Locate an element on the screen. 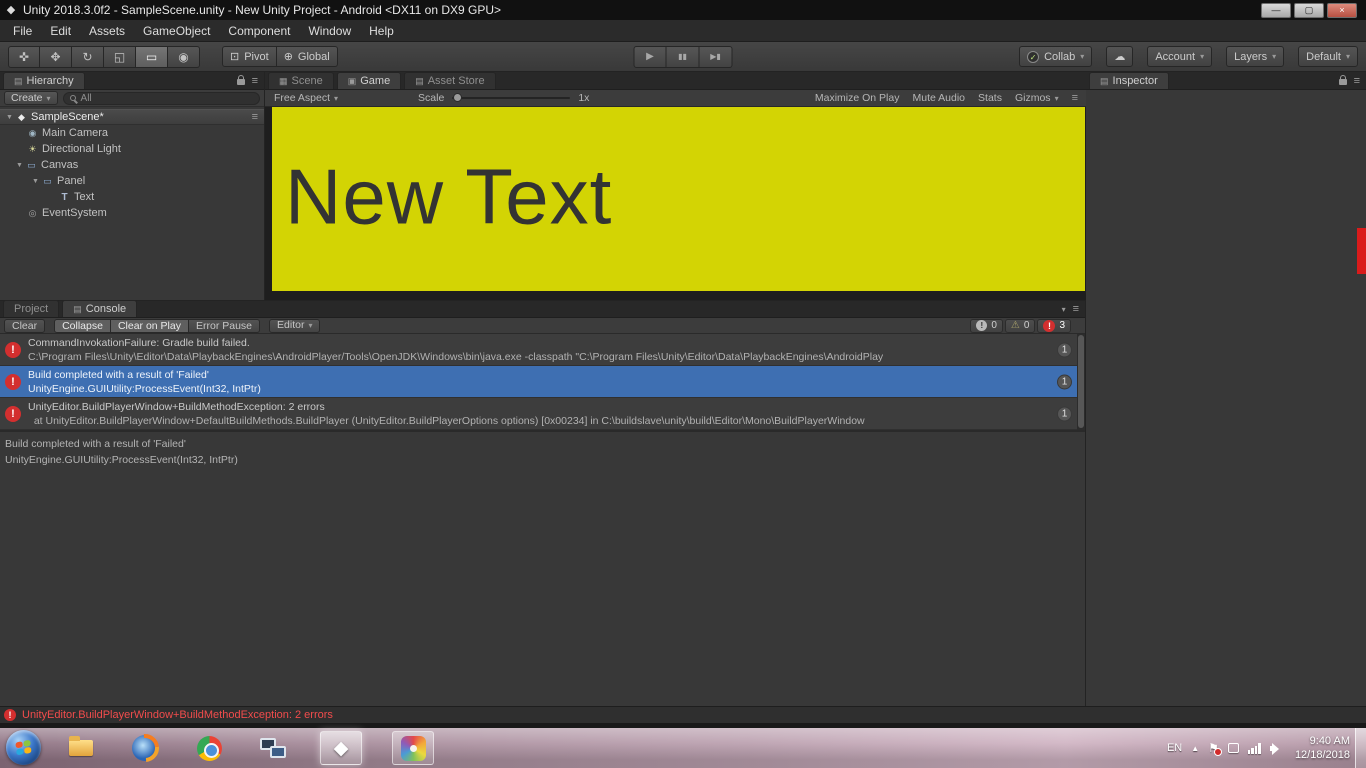 The width and height of the screenshot is (1366, 768). editor-dropdown: Editor ▾ is located at coordinates (295, 325).